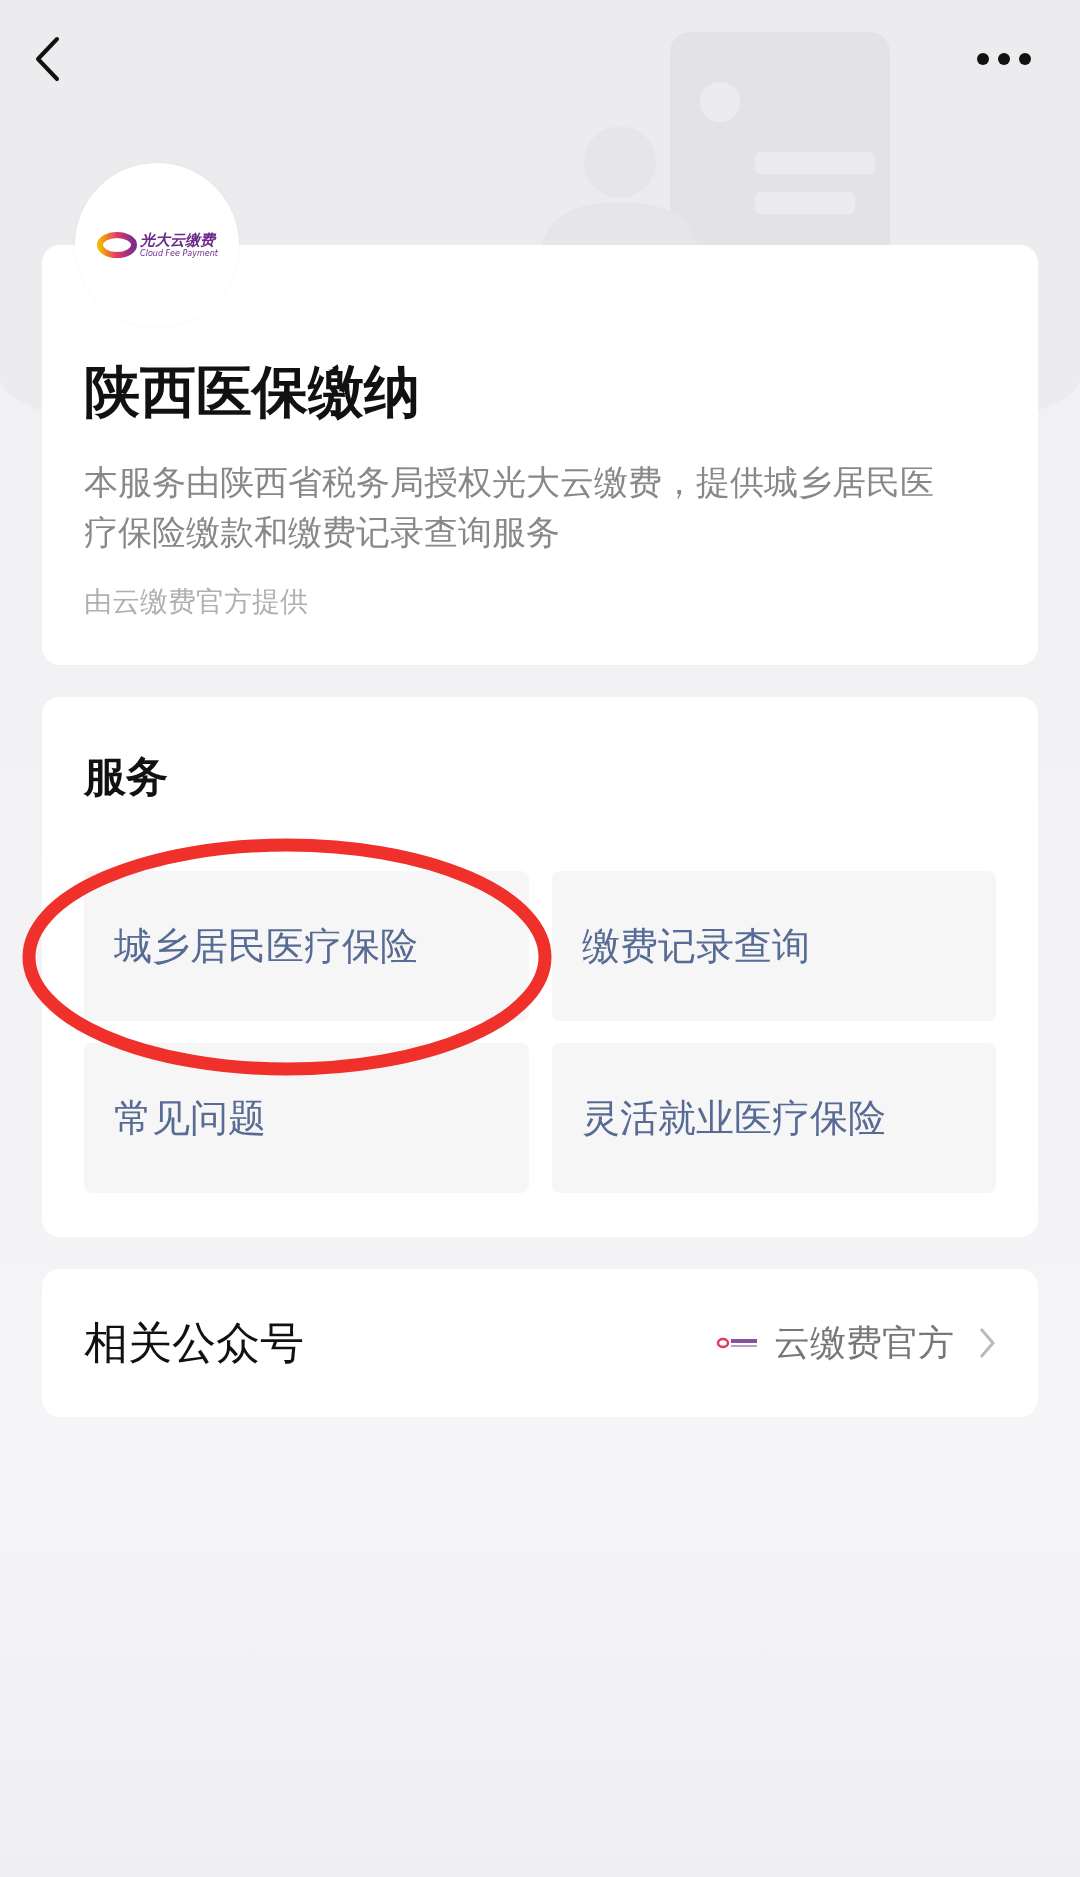 Image resolution: width=1080 pixels, height=1877 pixels. Describe the element at coordinates (196, 602) in the screenshot. I see `provider-text: 由云缴费官方提供` at that location.